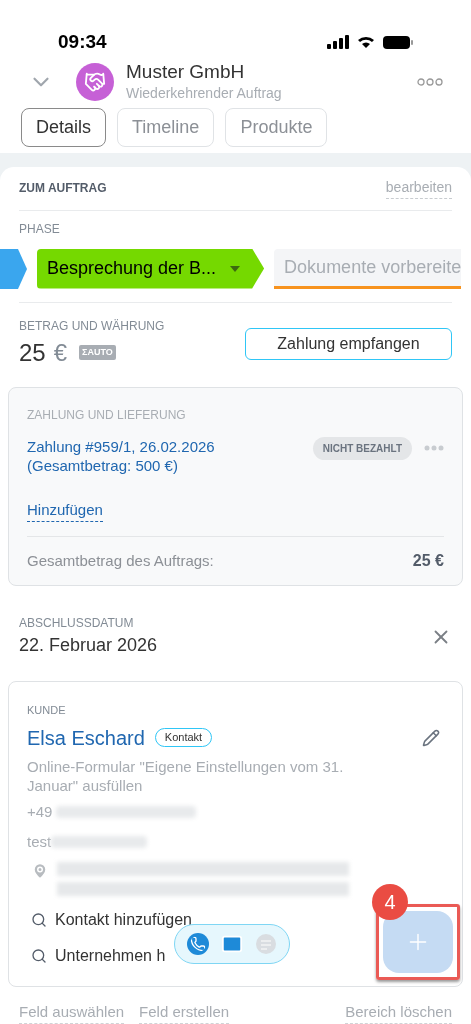  What do you see at coordinates (32, 352) in the screenshot?
I see `amount-value: 25` at bounding box center [32, 352].